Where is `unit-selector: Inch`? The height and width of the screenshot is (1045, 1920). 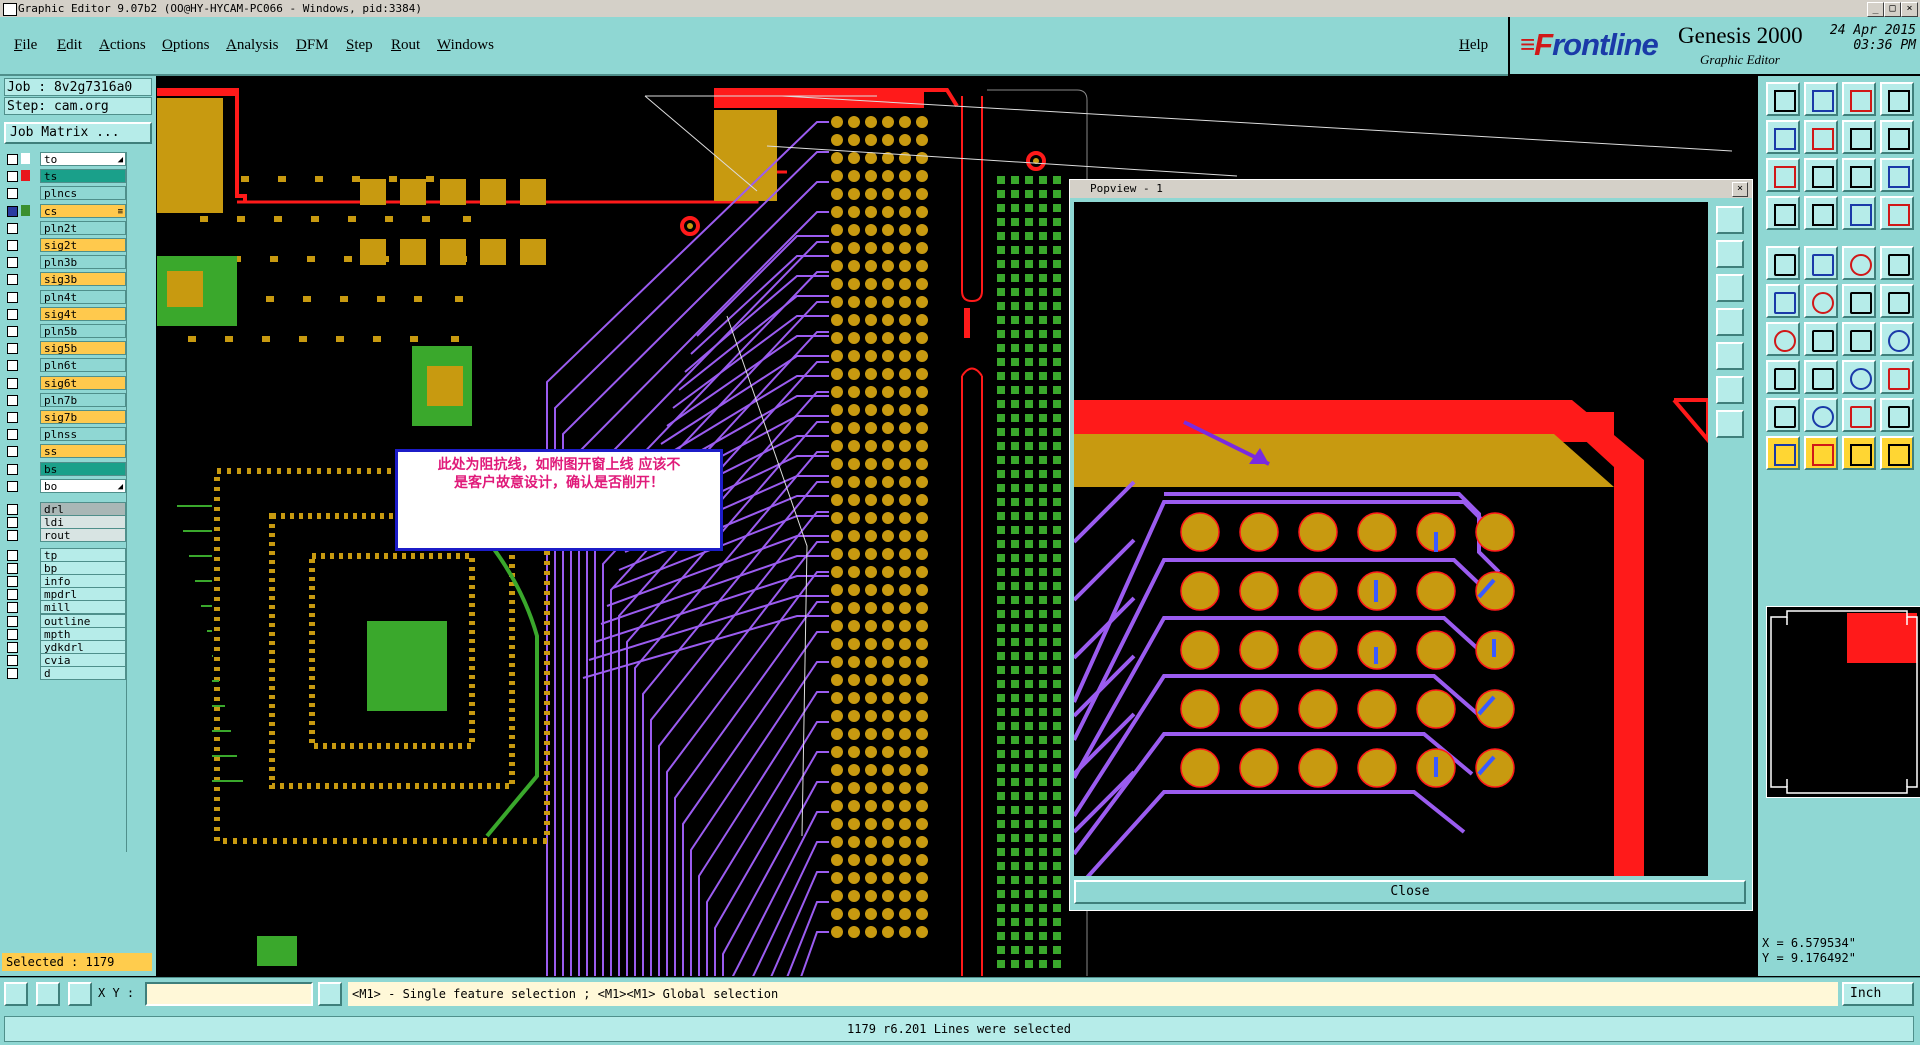
unit-selector: Inch is located at coordinates (1878, 994).